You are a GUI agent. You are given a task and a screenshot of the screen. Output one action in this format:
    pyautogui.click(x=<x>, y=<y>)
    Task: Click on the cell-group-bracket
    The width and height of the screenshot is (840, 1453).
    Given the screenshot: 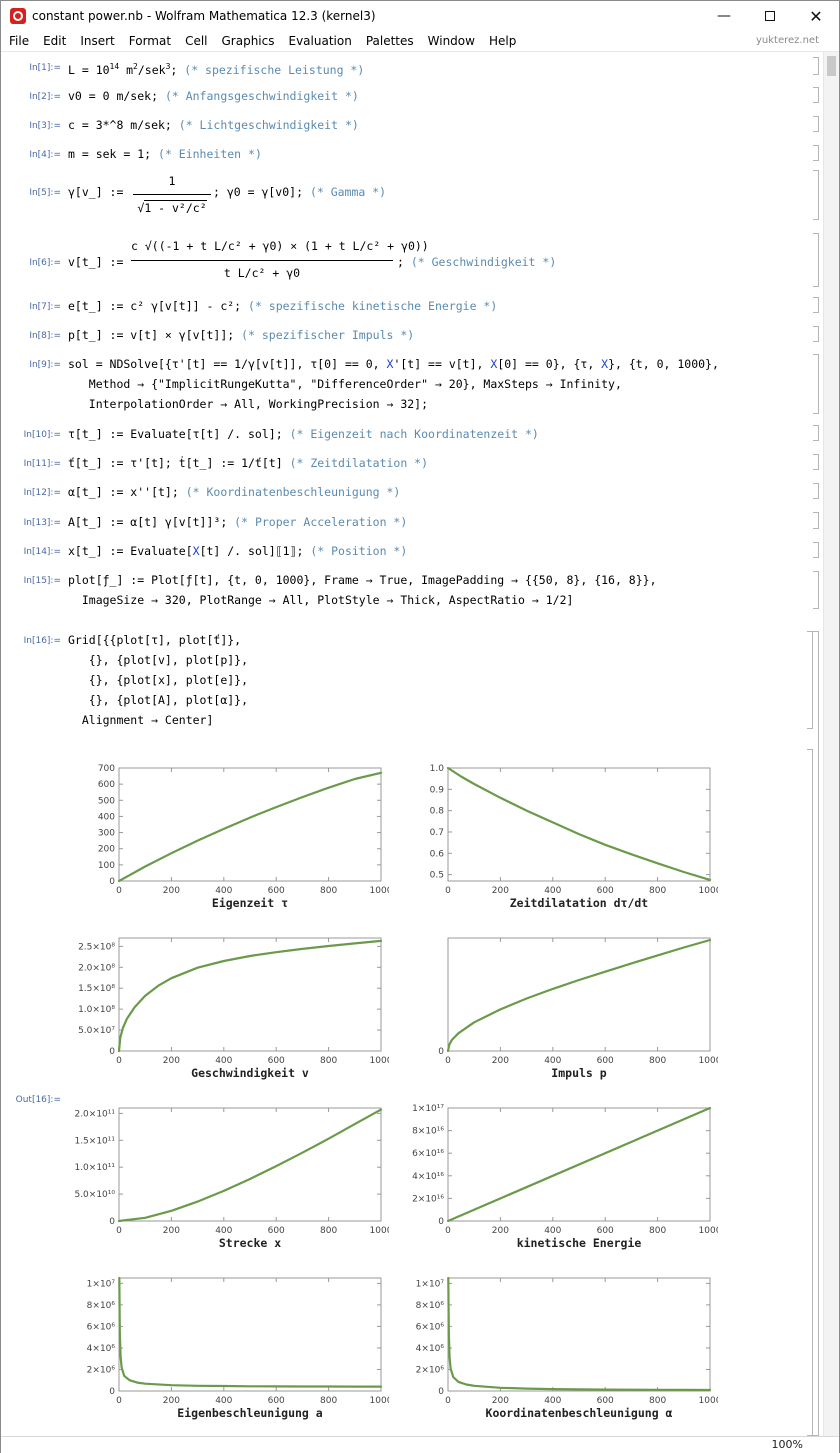 What is the action you would take?
    pyautogui.click(x=816, y=1033)
    